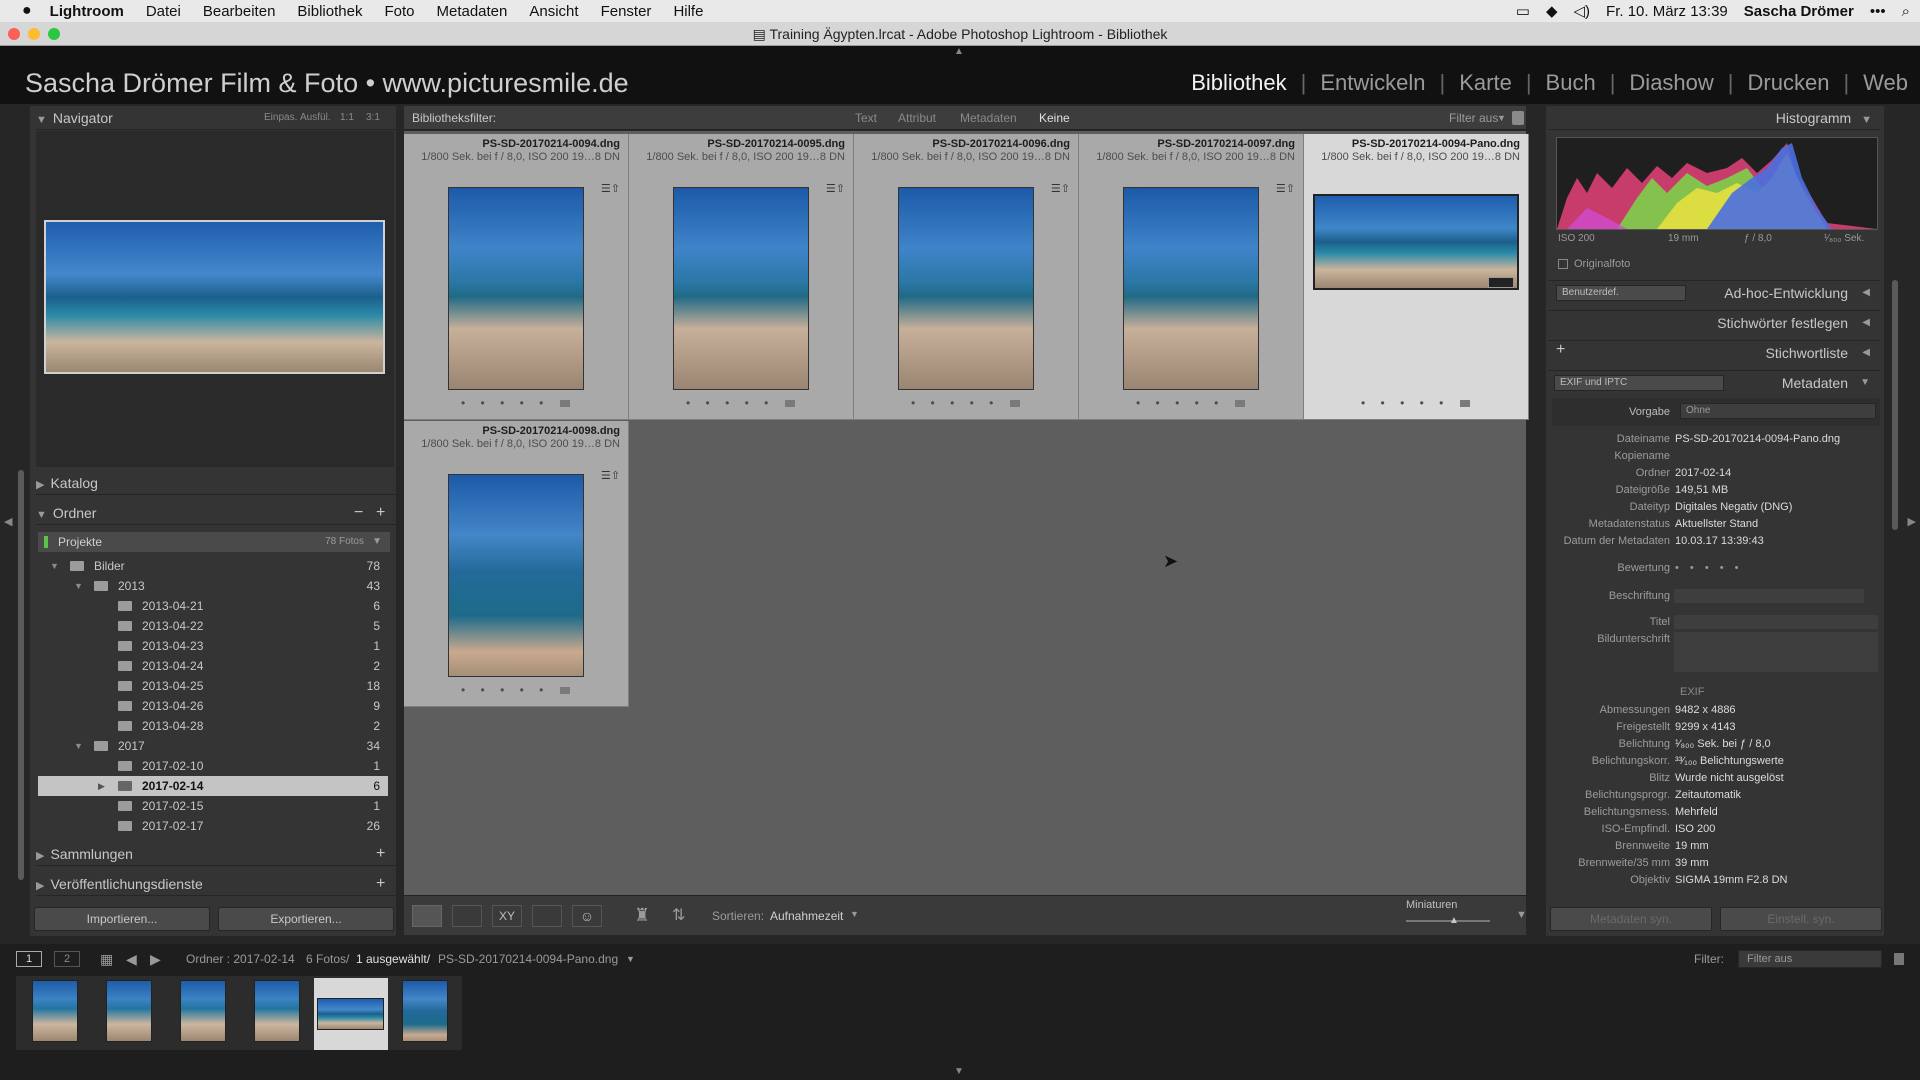  Describe the element at coordinates (216, 118) in the screenshot. I see `navigator-header: ▼ Navigator Einpas. Ausfül. 1:1 3:1` at that location.